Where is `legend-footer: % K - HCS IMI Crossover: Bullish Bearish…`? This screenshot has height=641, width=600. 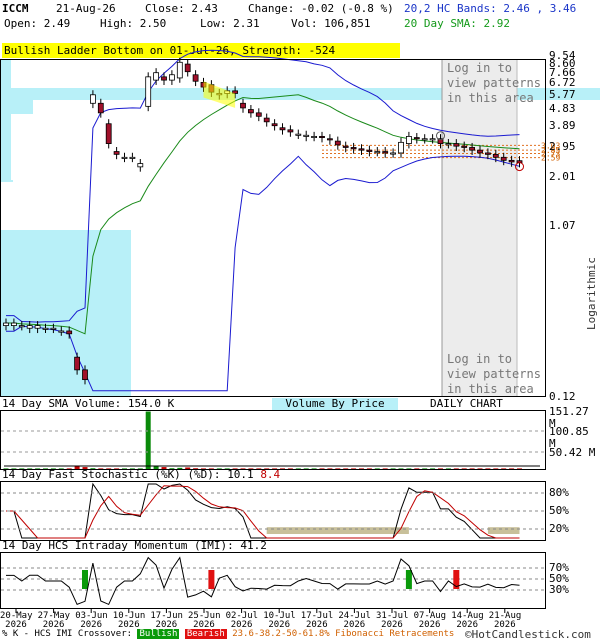 legend-footer: % K - HCS IMI Crossover: Bullish Bearish… is located at coordinates (228, 634).